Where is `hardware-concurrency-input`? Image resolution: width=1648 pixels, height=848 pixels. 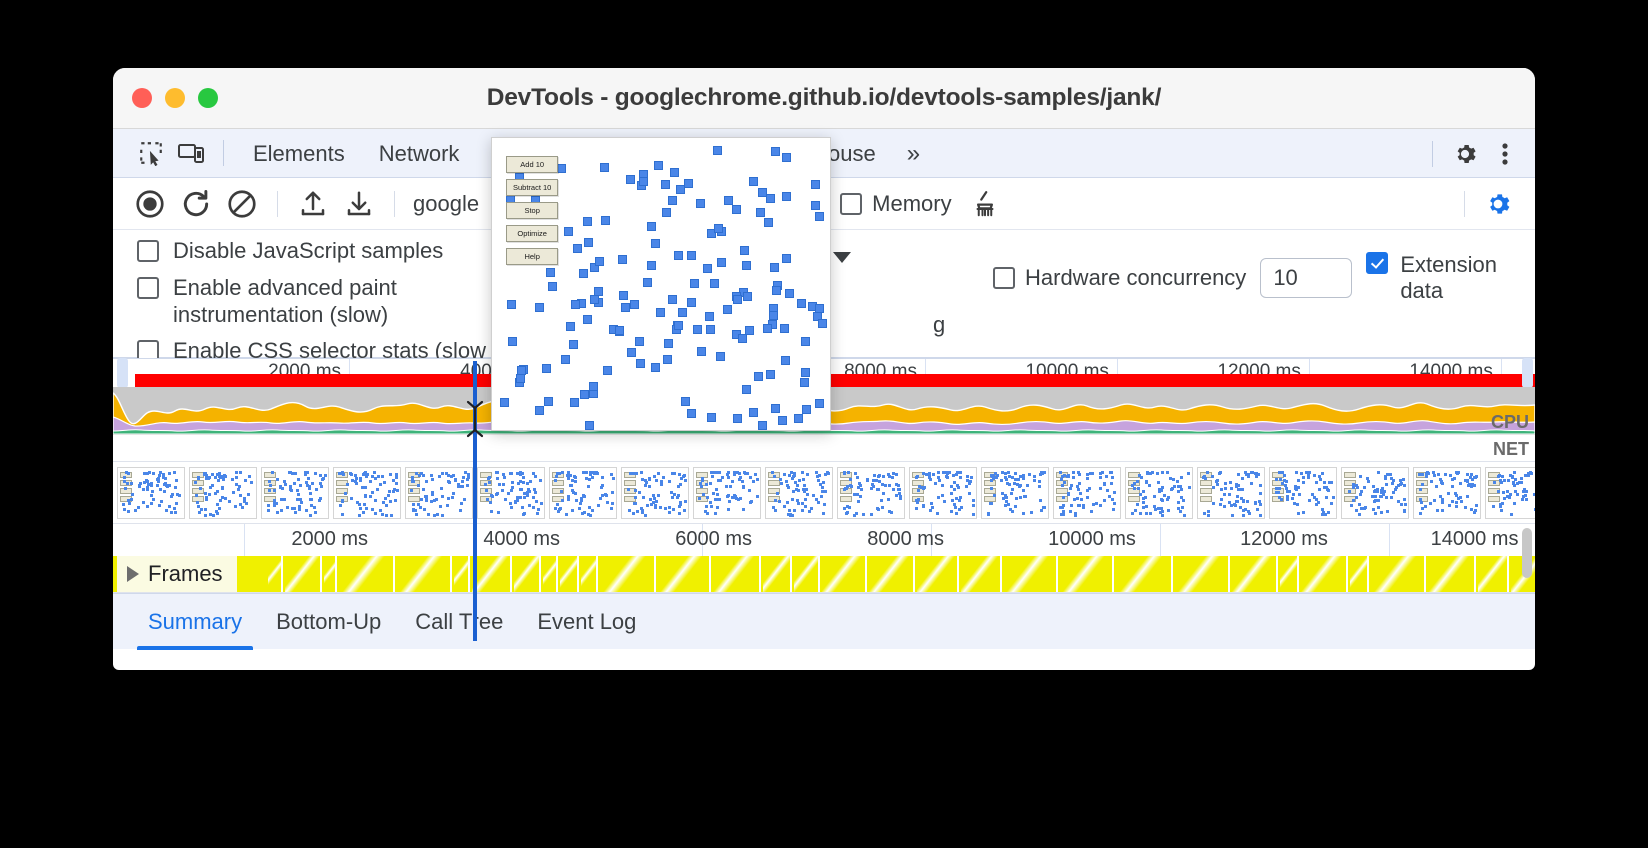 hardware-concurrency-input is located at coordinates (1306, 277).